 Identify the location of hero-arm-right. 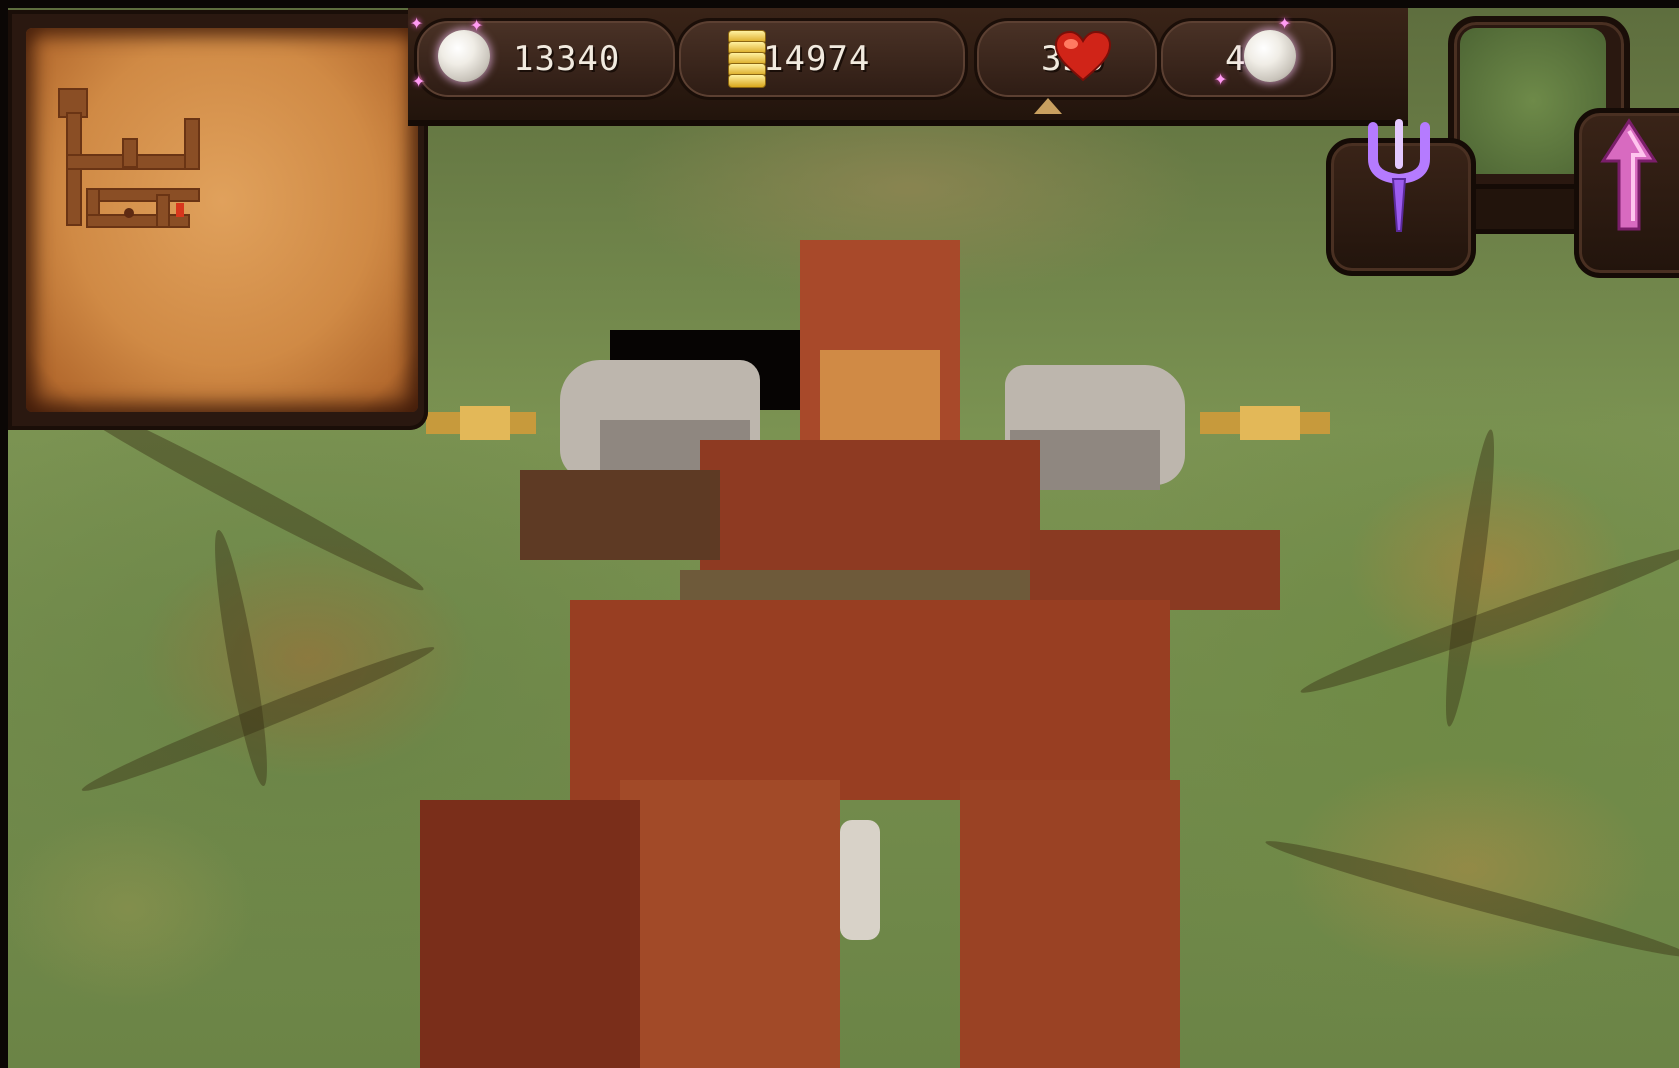
(1155, 570).